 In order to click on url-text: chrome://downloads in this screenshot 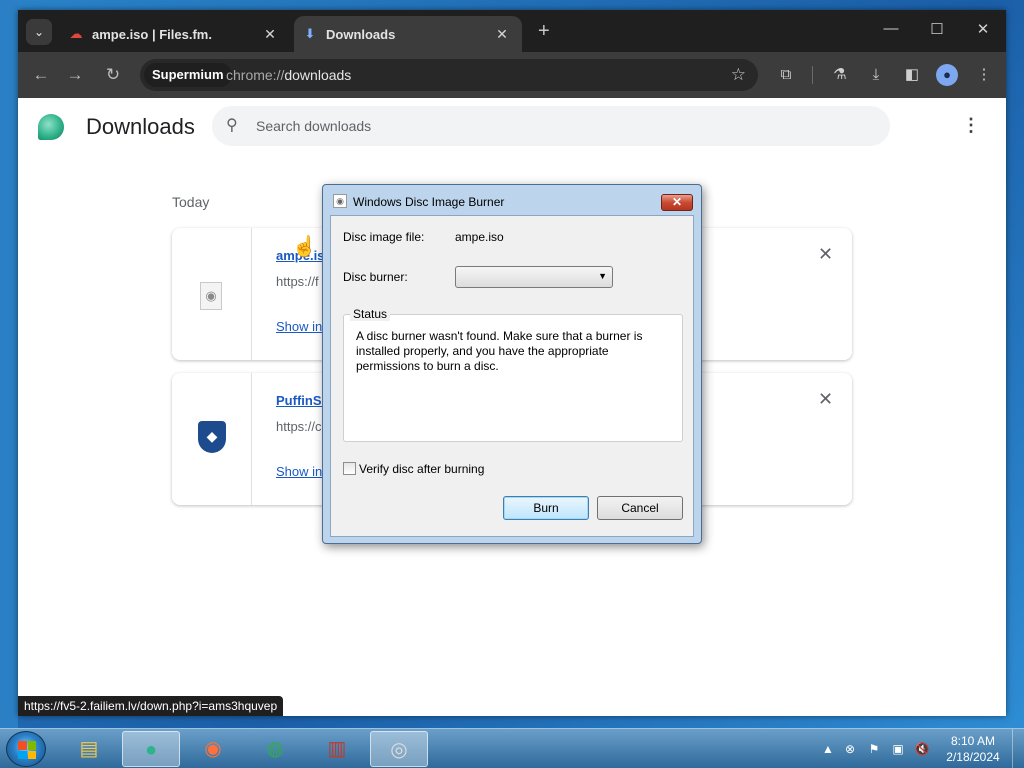, I will do `click(288, 75)`.